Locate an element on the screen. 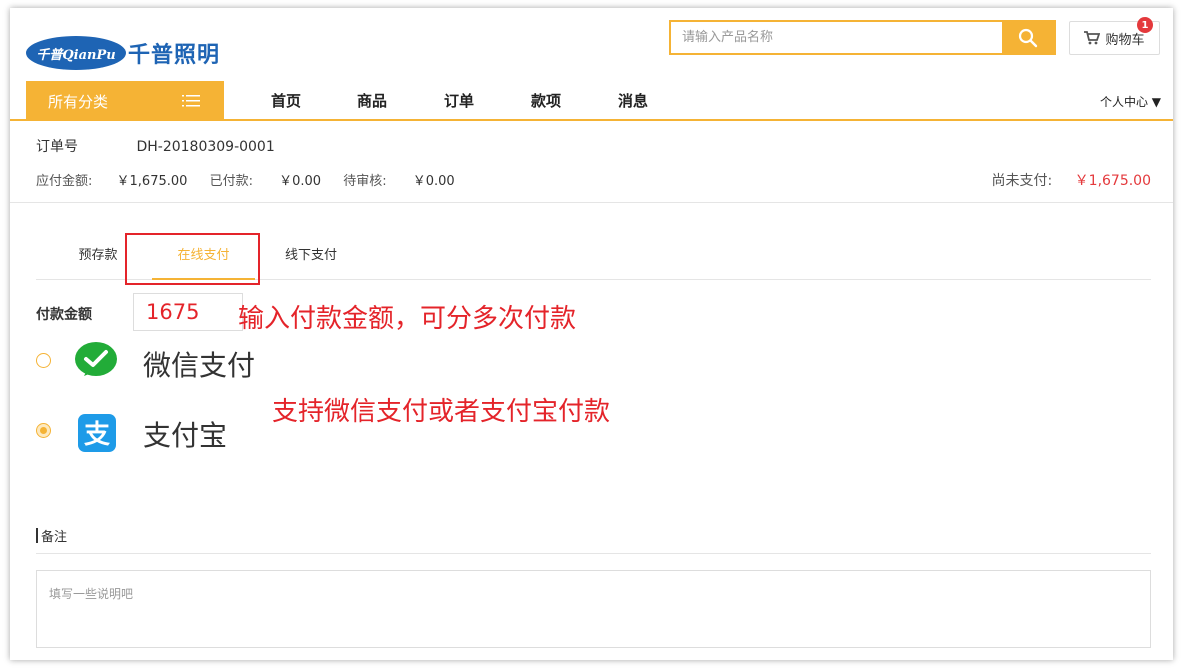  unpaid-summary: 尚未支付: ￥1,675.00 is located at coordinates (1071, 180).